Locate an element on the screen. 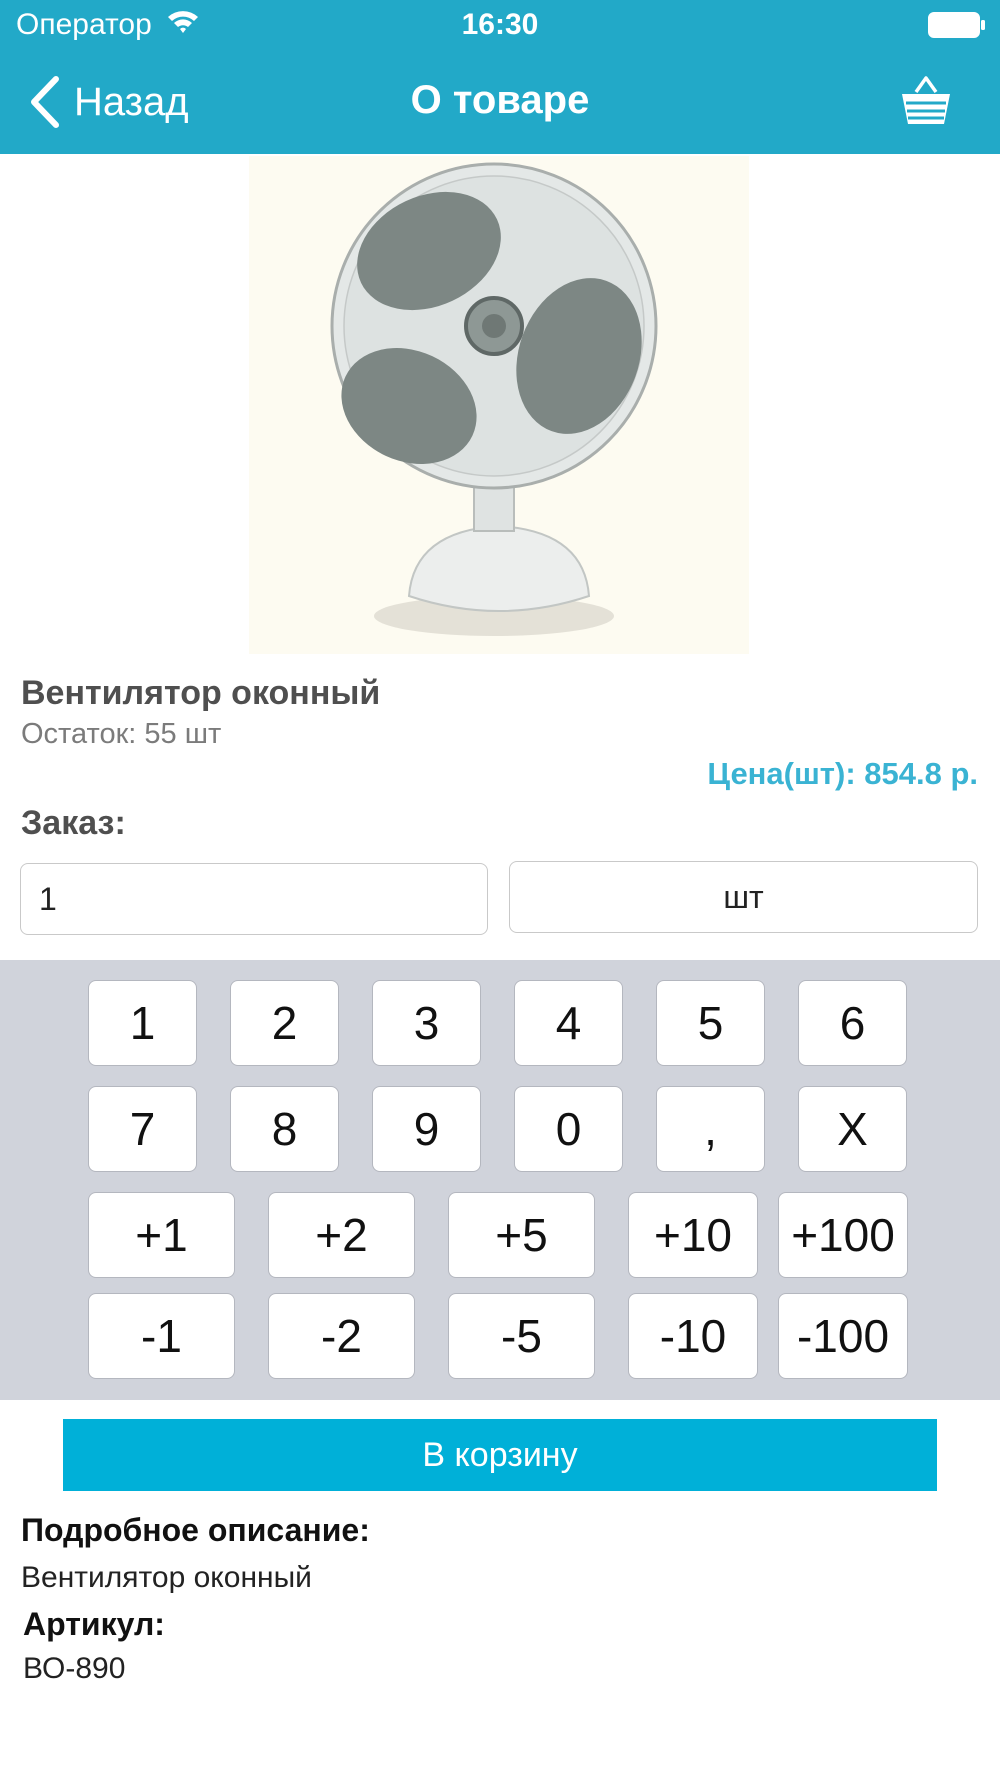 The height and width of the screenshot is (1778, 1000). page-title: О товаре is located at coordinates (500, 100).